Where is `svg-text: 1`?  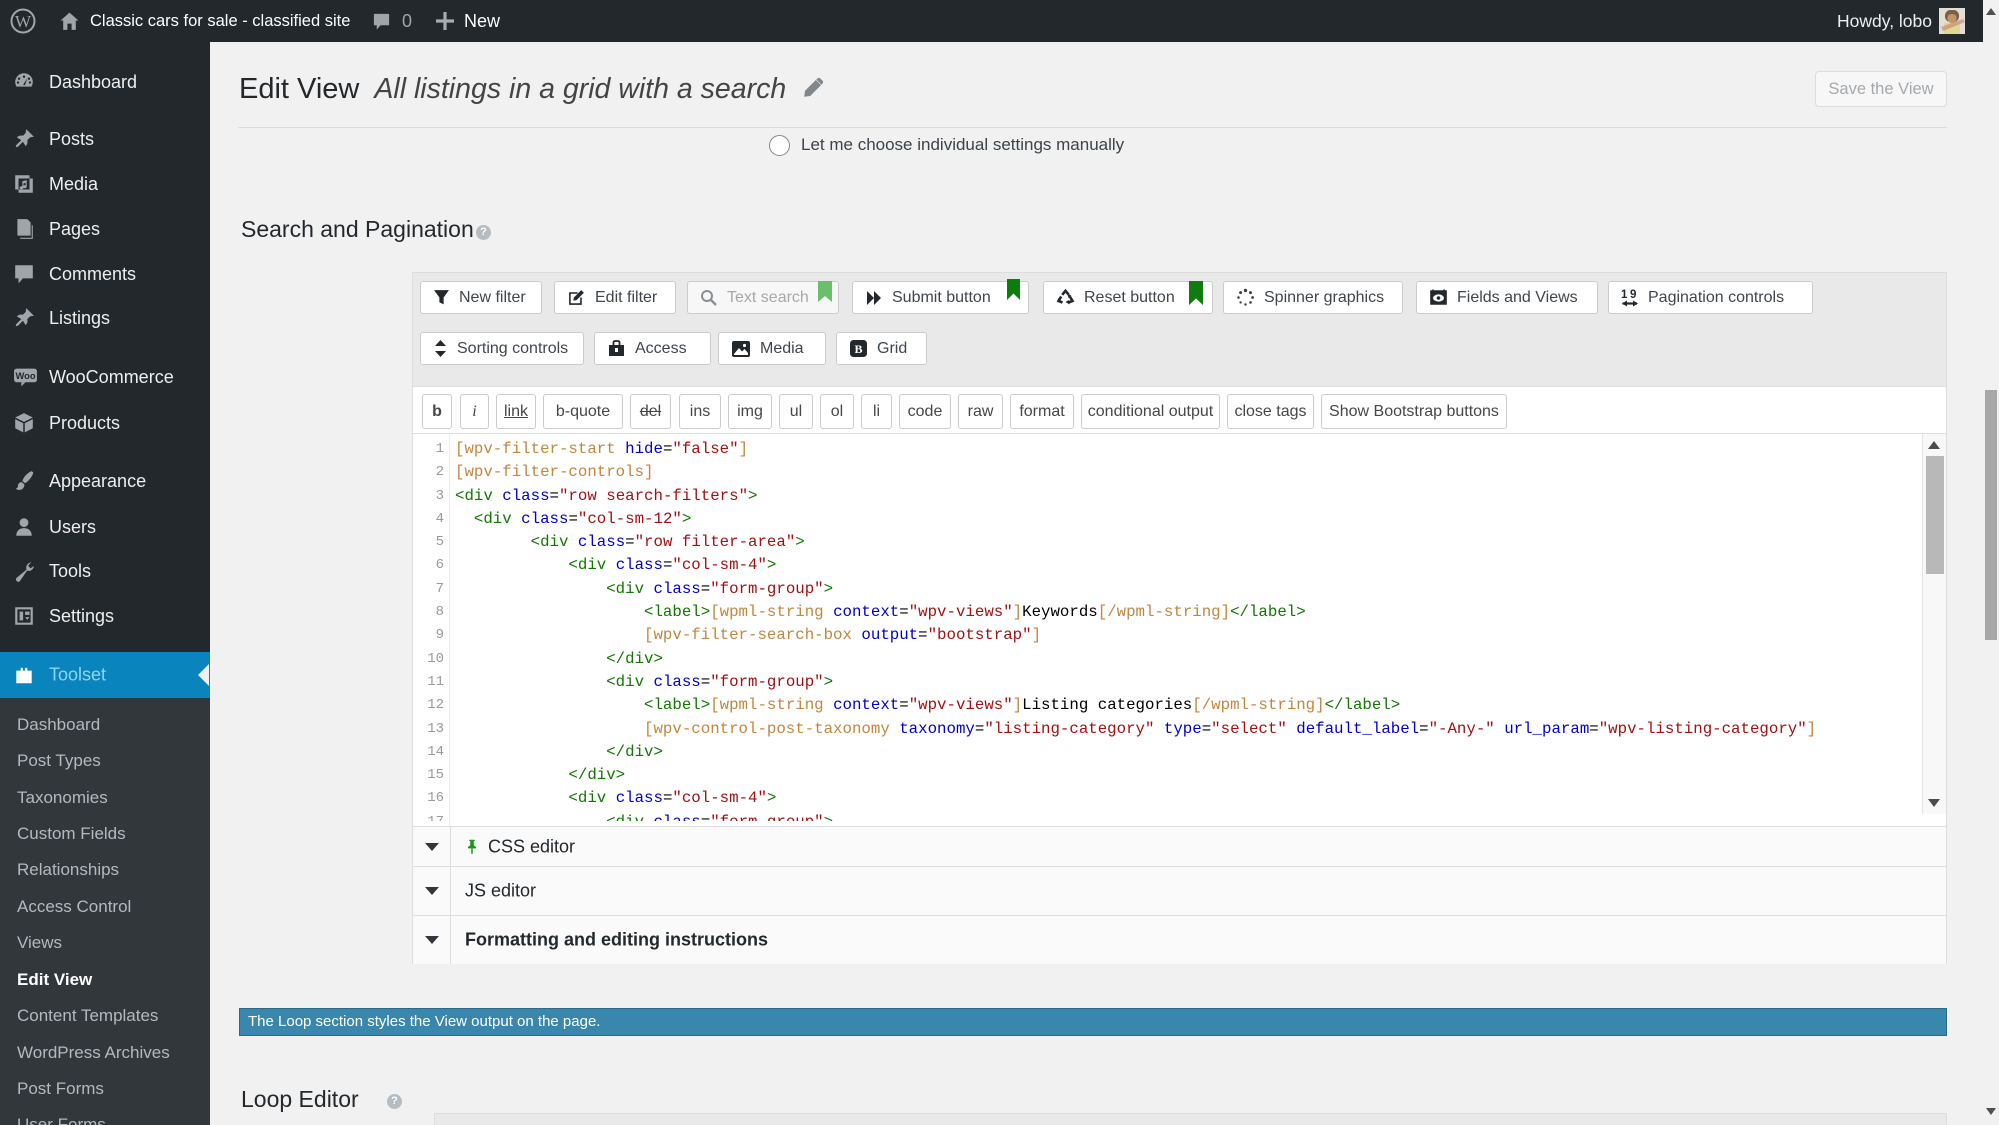
svg-text: 1 is located at coordinates (1624, 295).